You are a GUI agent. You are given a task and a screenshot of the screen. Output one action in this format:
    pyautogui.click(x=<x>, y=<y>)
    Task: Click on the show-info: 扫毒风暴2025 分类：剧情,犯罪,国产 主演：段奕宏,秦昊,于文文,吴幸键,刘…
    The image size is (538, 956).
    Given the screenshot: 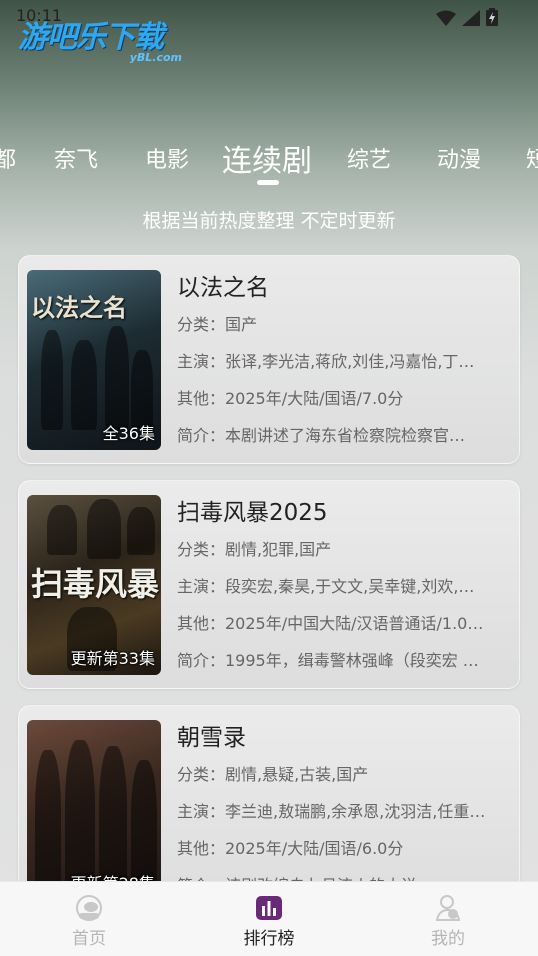 What is the action you would take?
    pyautogui.click(x=345, y=587)
    